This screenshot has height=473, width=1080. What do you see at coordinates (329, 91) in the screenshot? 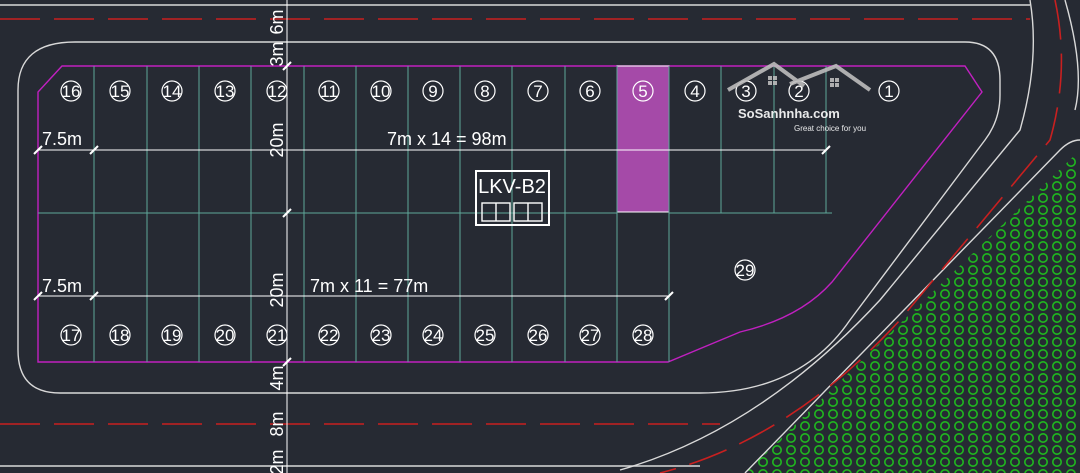
I see `lot-number: 11` at bounding box center [329, 91].